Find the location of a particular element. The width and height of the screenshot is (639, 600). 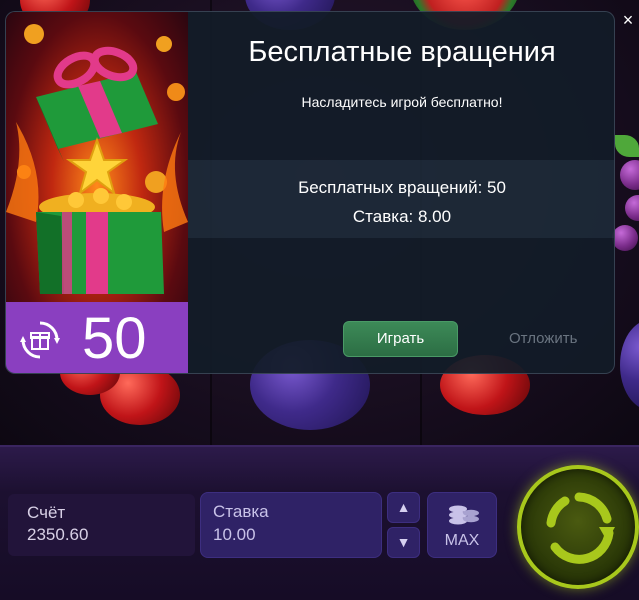

arrow-down-icon: ▼ is located at coordinates (403, 542).